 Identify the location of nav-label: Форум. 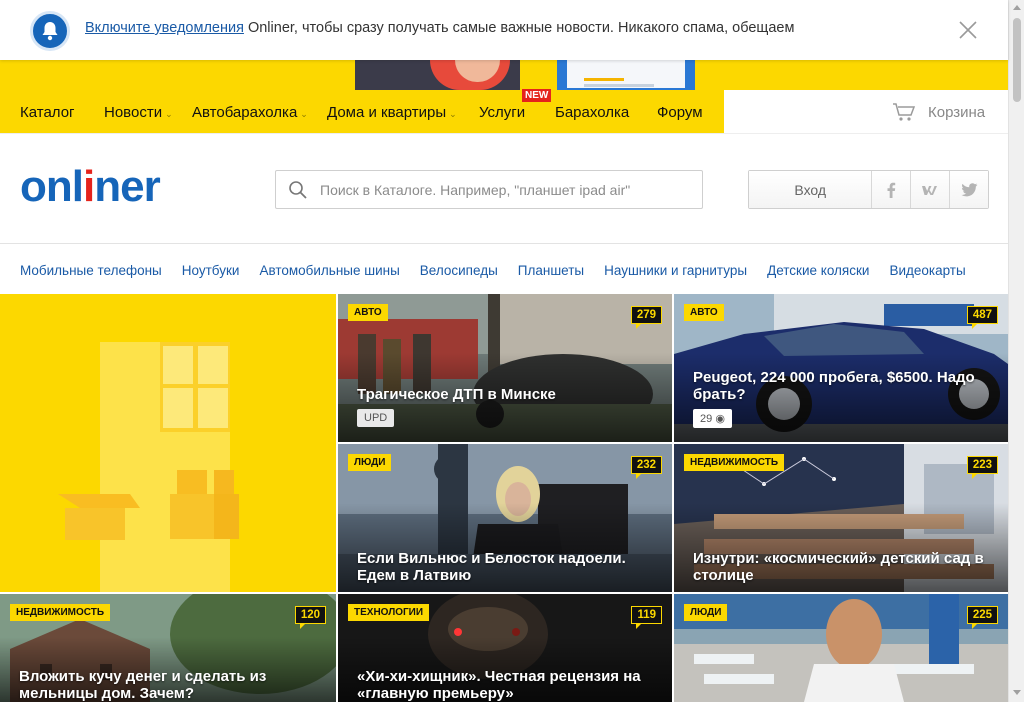
(680, 112).